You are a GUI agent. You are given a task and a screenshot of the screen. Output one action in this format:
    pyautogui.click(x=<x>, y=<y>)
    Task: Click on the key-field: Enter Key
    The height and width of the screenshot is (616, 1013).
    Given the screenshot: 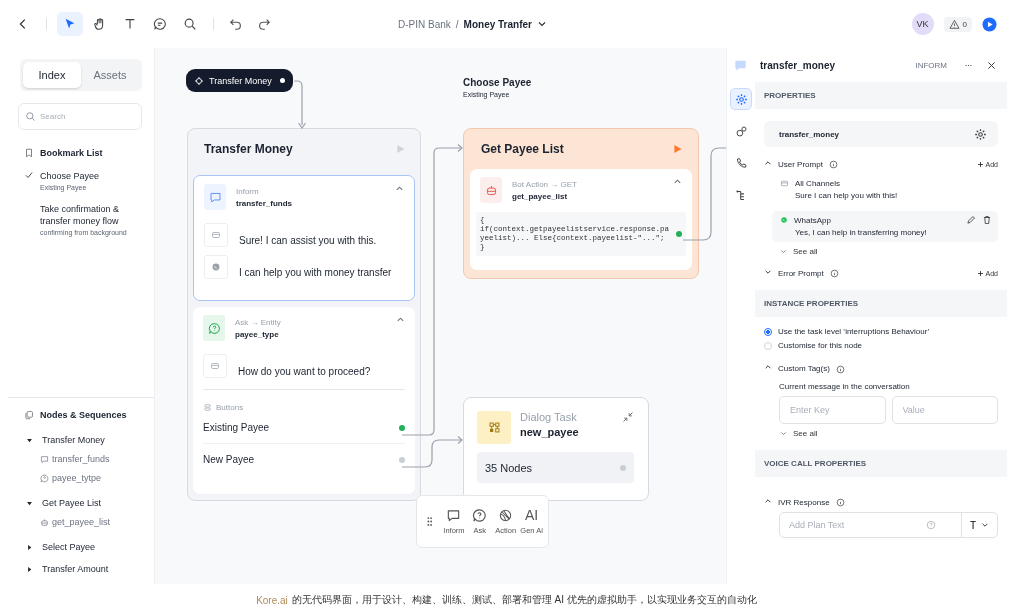 What is the action you would take?
    pyautogui.click(x=832, y=410)
    